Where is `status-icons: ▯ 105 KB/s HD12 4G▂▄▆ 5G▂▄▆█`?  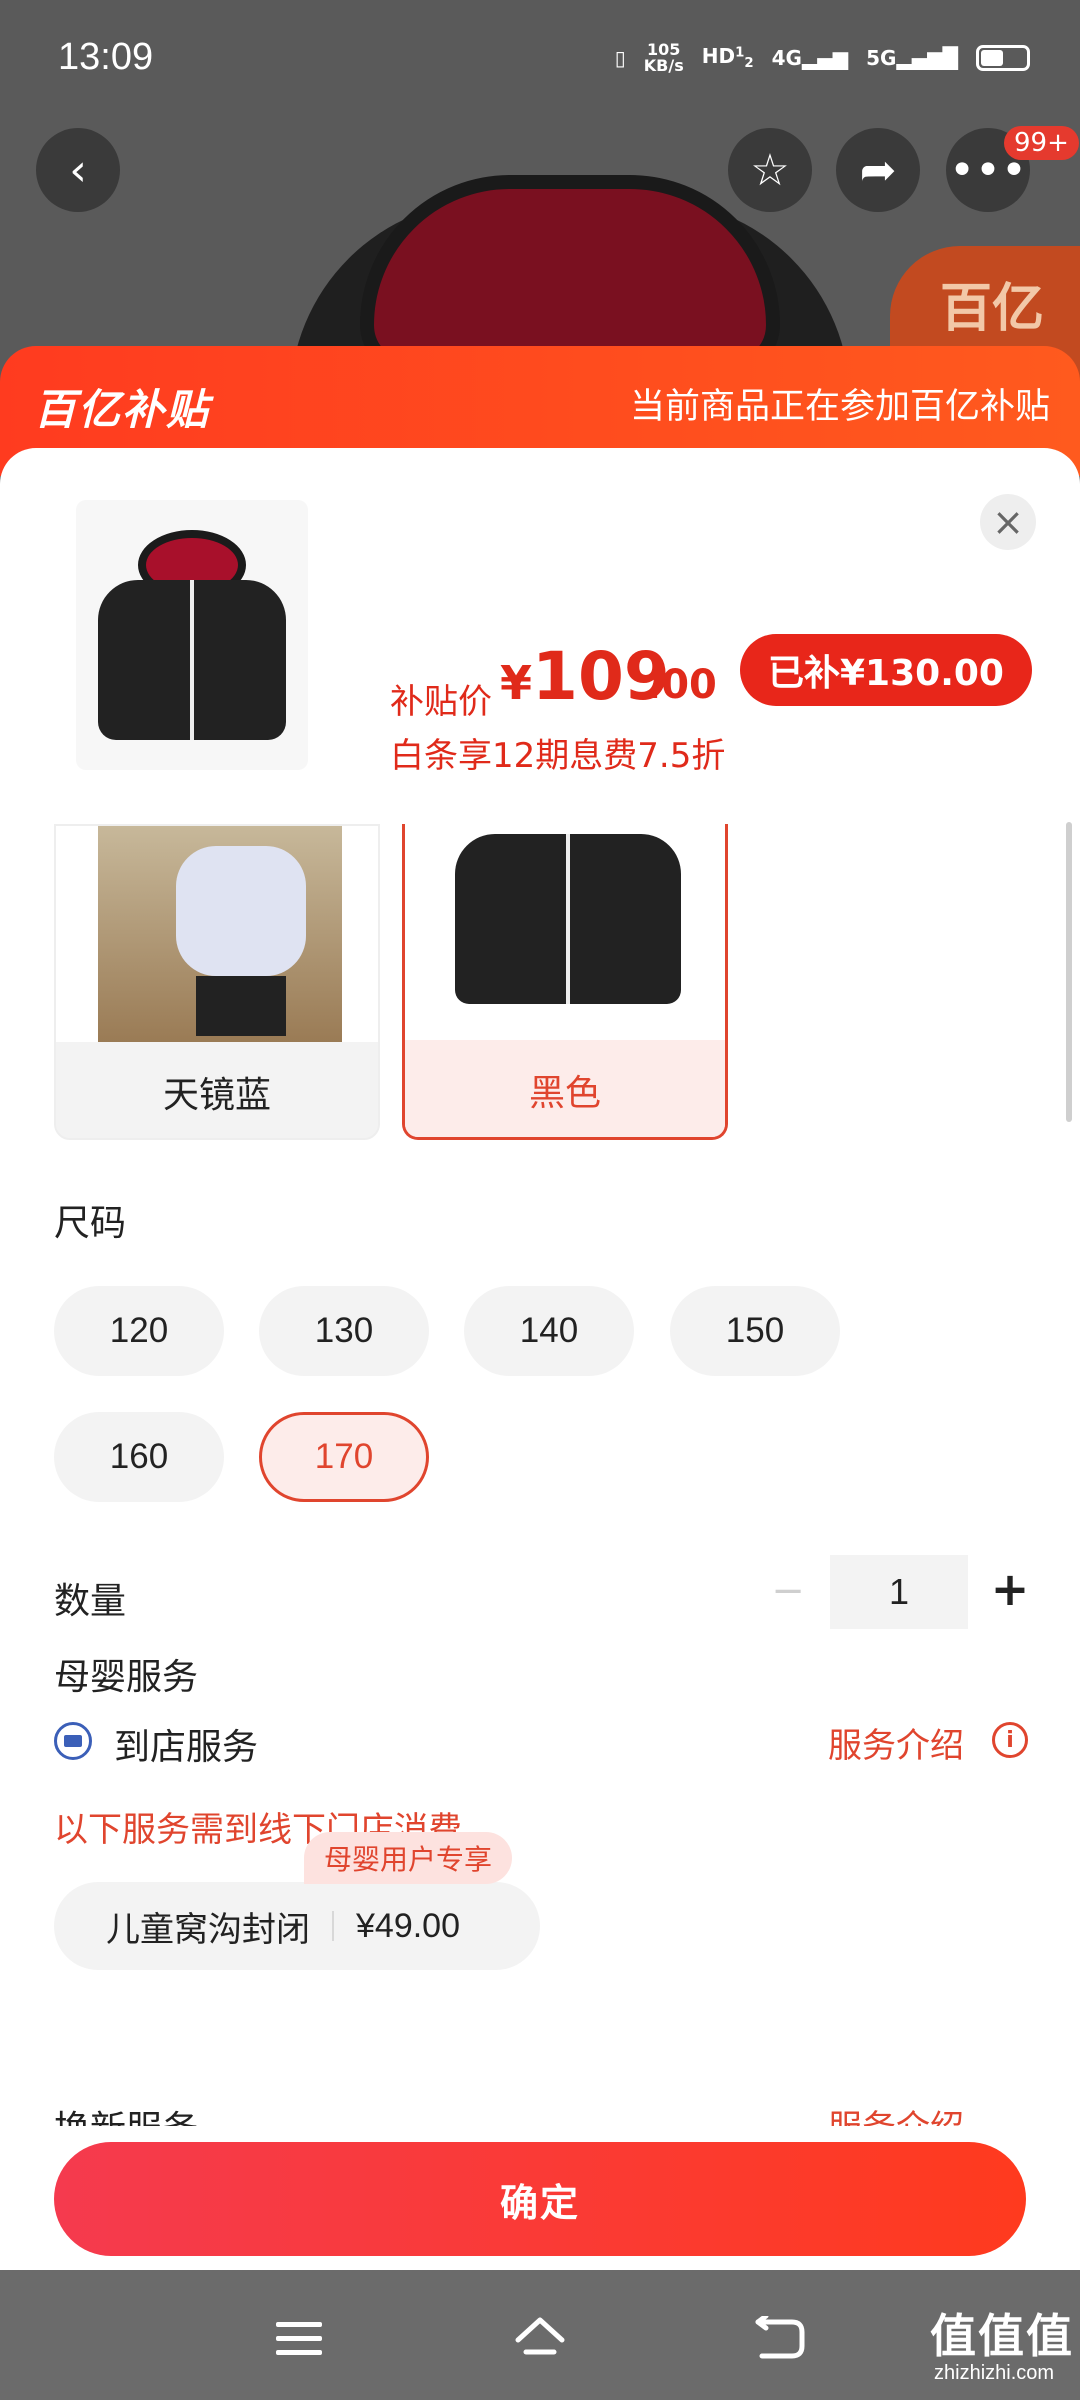 status-icons: ▯ 105 KB/s HD12 4G▂▄▆ 5G▂▄▆█ is located at coordinates (822, 58).